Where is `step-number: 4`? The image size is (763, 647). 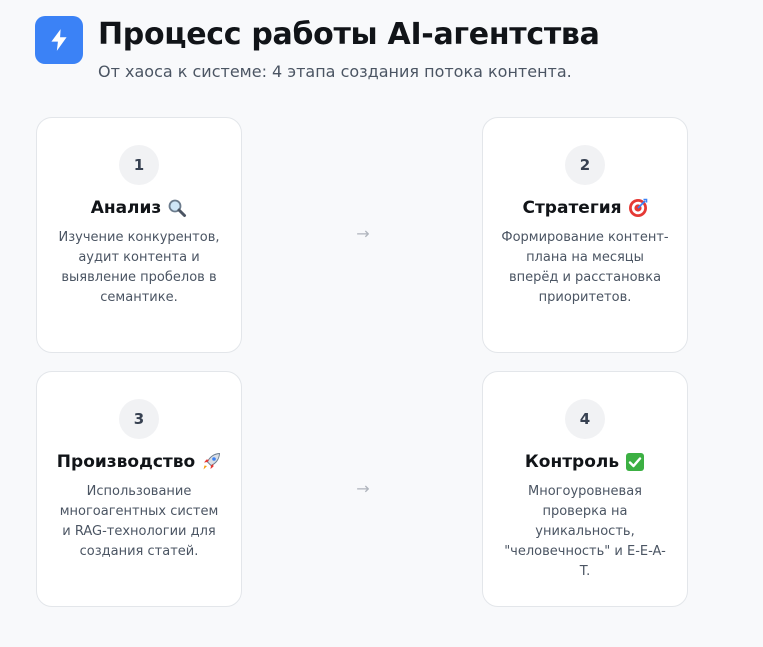
step-number: 4 is located at coordinates (585, 419).